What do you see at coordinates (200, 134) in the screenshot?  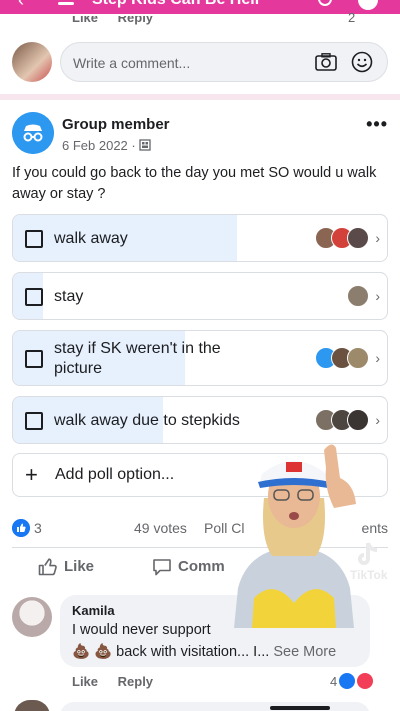 I see `post-header: Group member 6 Feb 2022 · •••` at bounding box center [200, 134].